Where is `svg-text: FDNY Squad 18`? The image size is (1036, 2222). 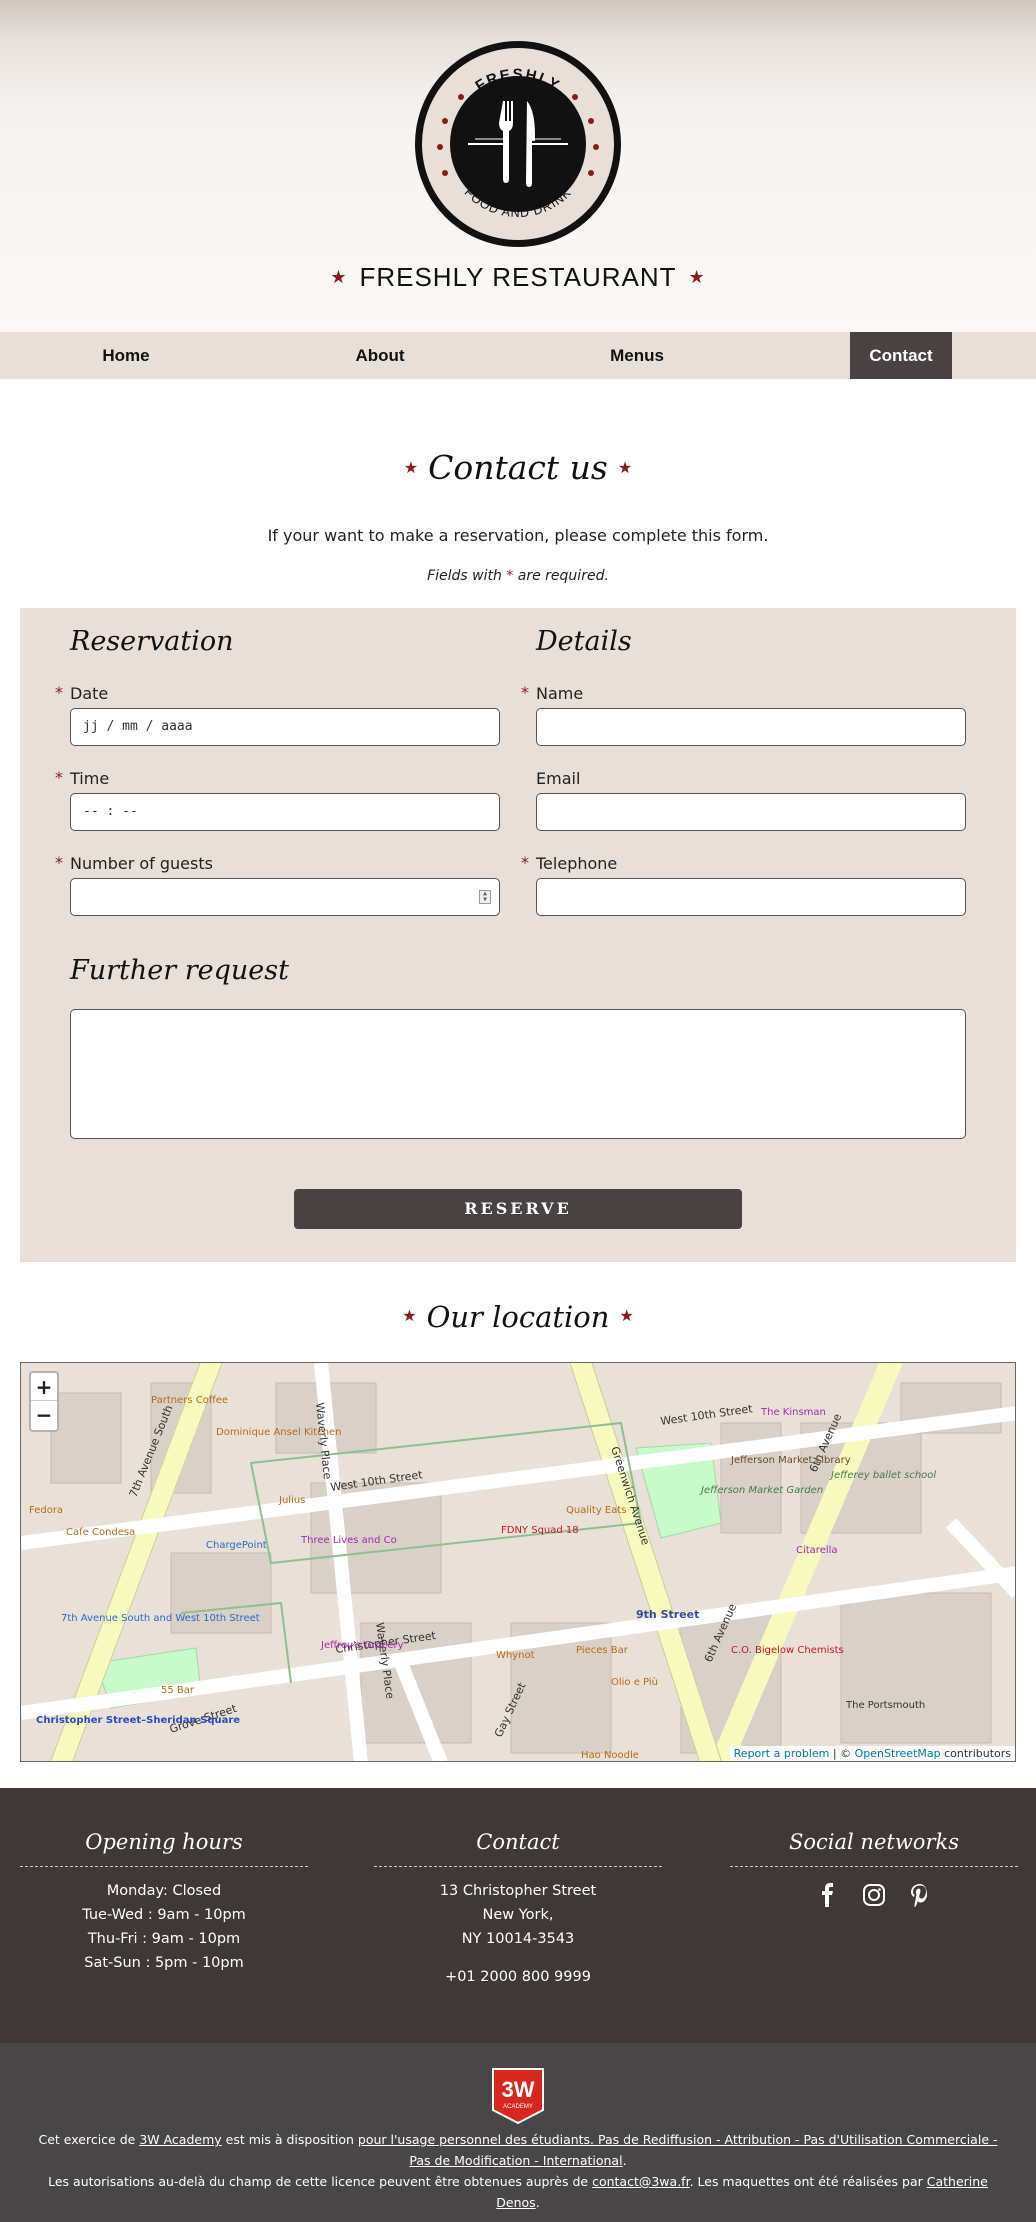 svg-text: FDNY Squad 18 is located at coordinates (540, 1530).